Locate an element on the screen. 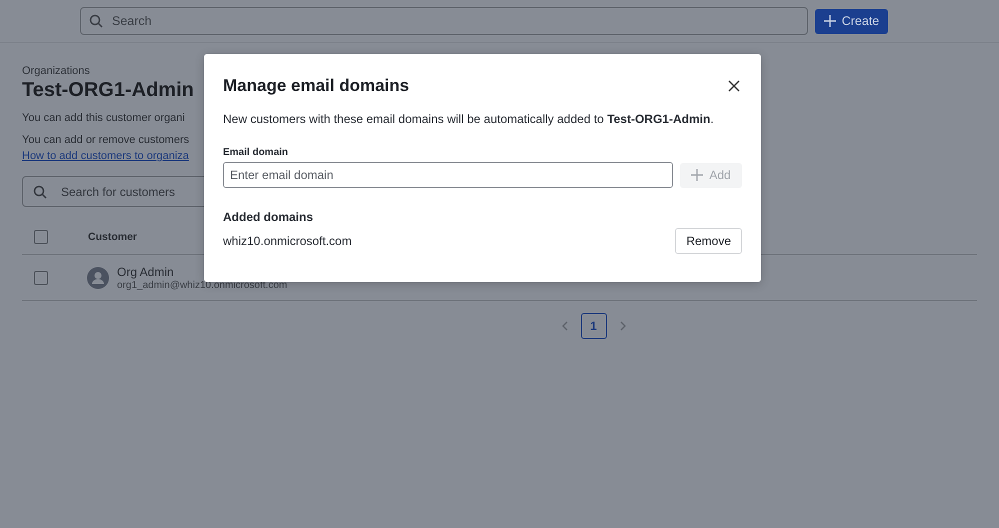  domain-name: whiz10.onmicrosoft.com is located at coordinates (287, 241).